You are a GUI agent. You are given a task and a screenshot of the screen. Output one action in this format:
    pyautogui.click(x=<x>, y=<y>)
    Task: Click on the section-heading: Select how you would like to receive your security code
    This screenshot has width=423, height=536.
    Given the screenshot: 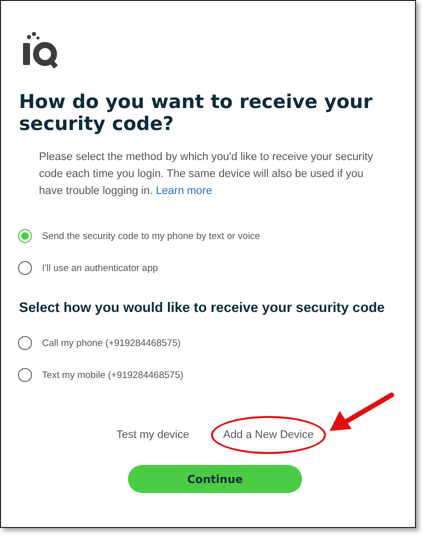 What is the action you would take?
    pyautogui.click(x=202, y=307)
    